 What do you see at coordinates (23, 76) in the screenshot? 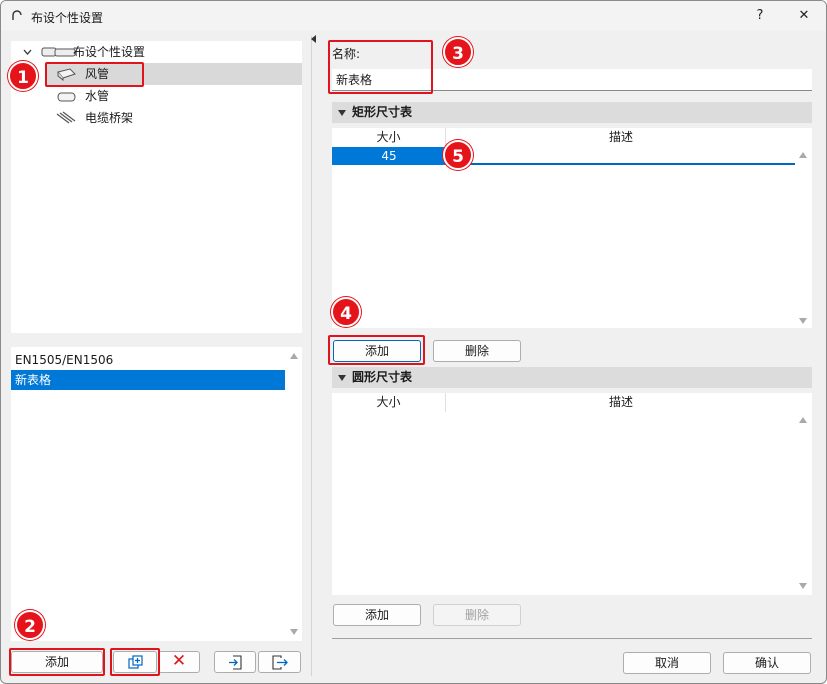
I see `step-badge-1: 1` at bounding box center [23, 76].